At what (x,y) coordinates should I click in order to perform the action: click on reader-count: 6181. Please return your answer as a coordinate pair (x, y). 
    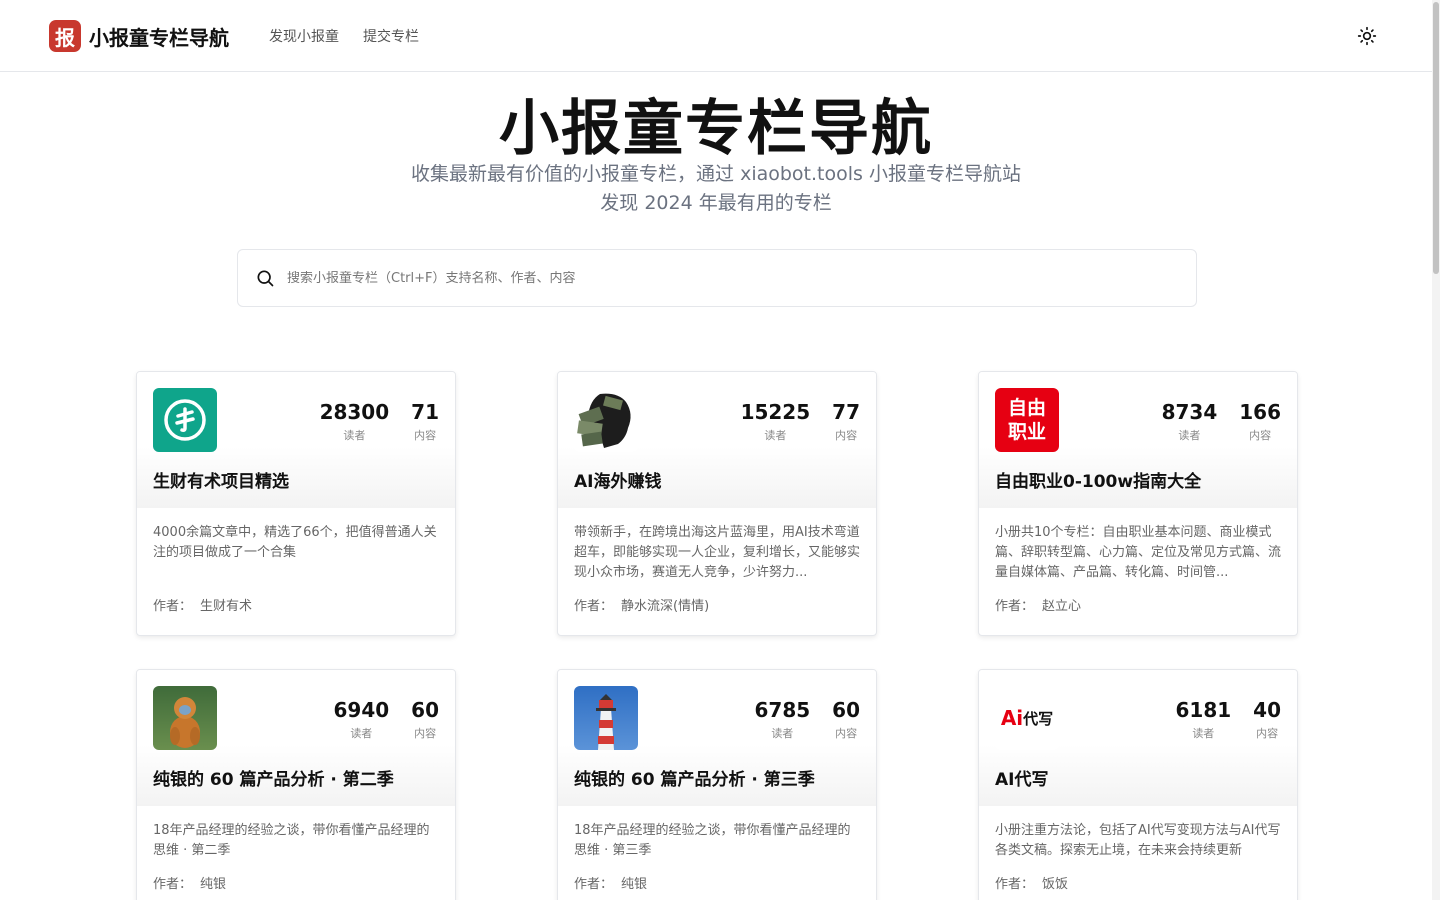
    Looking at the image, I should click on (1203, 710).